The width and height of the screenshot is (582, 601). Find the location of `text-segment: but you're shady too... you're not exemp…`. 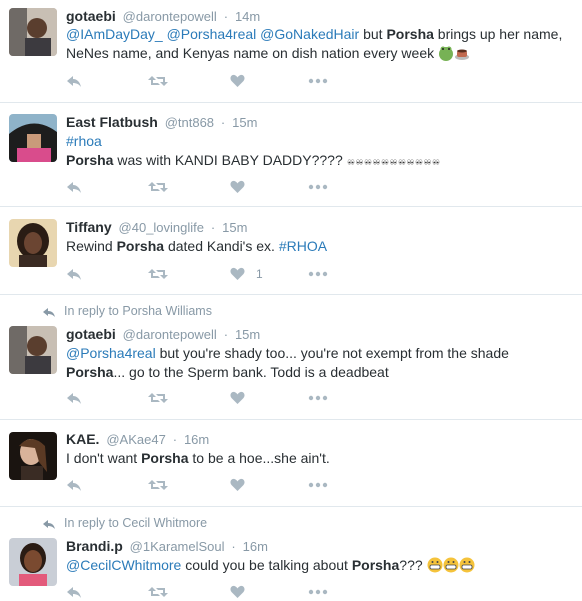

text-segment: but you're shady too... you're not exemp… is located at coordinates (332, 353).